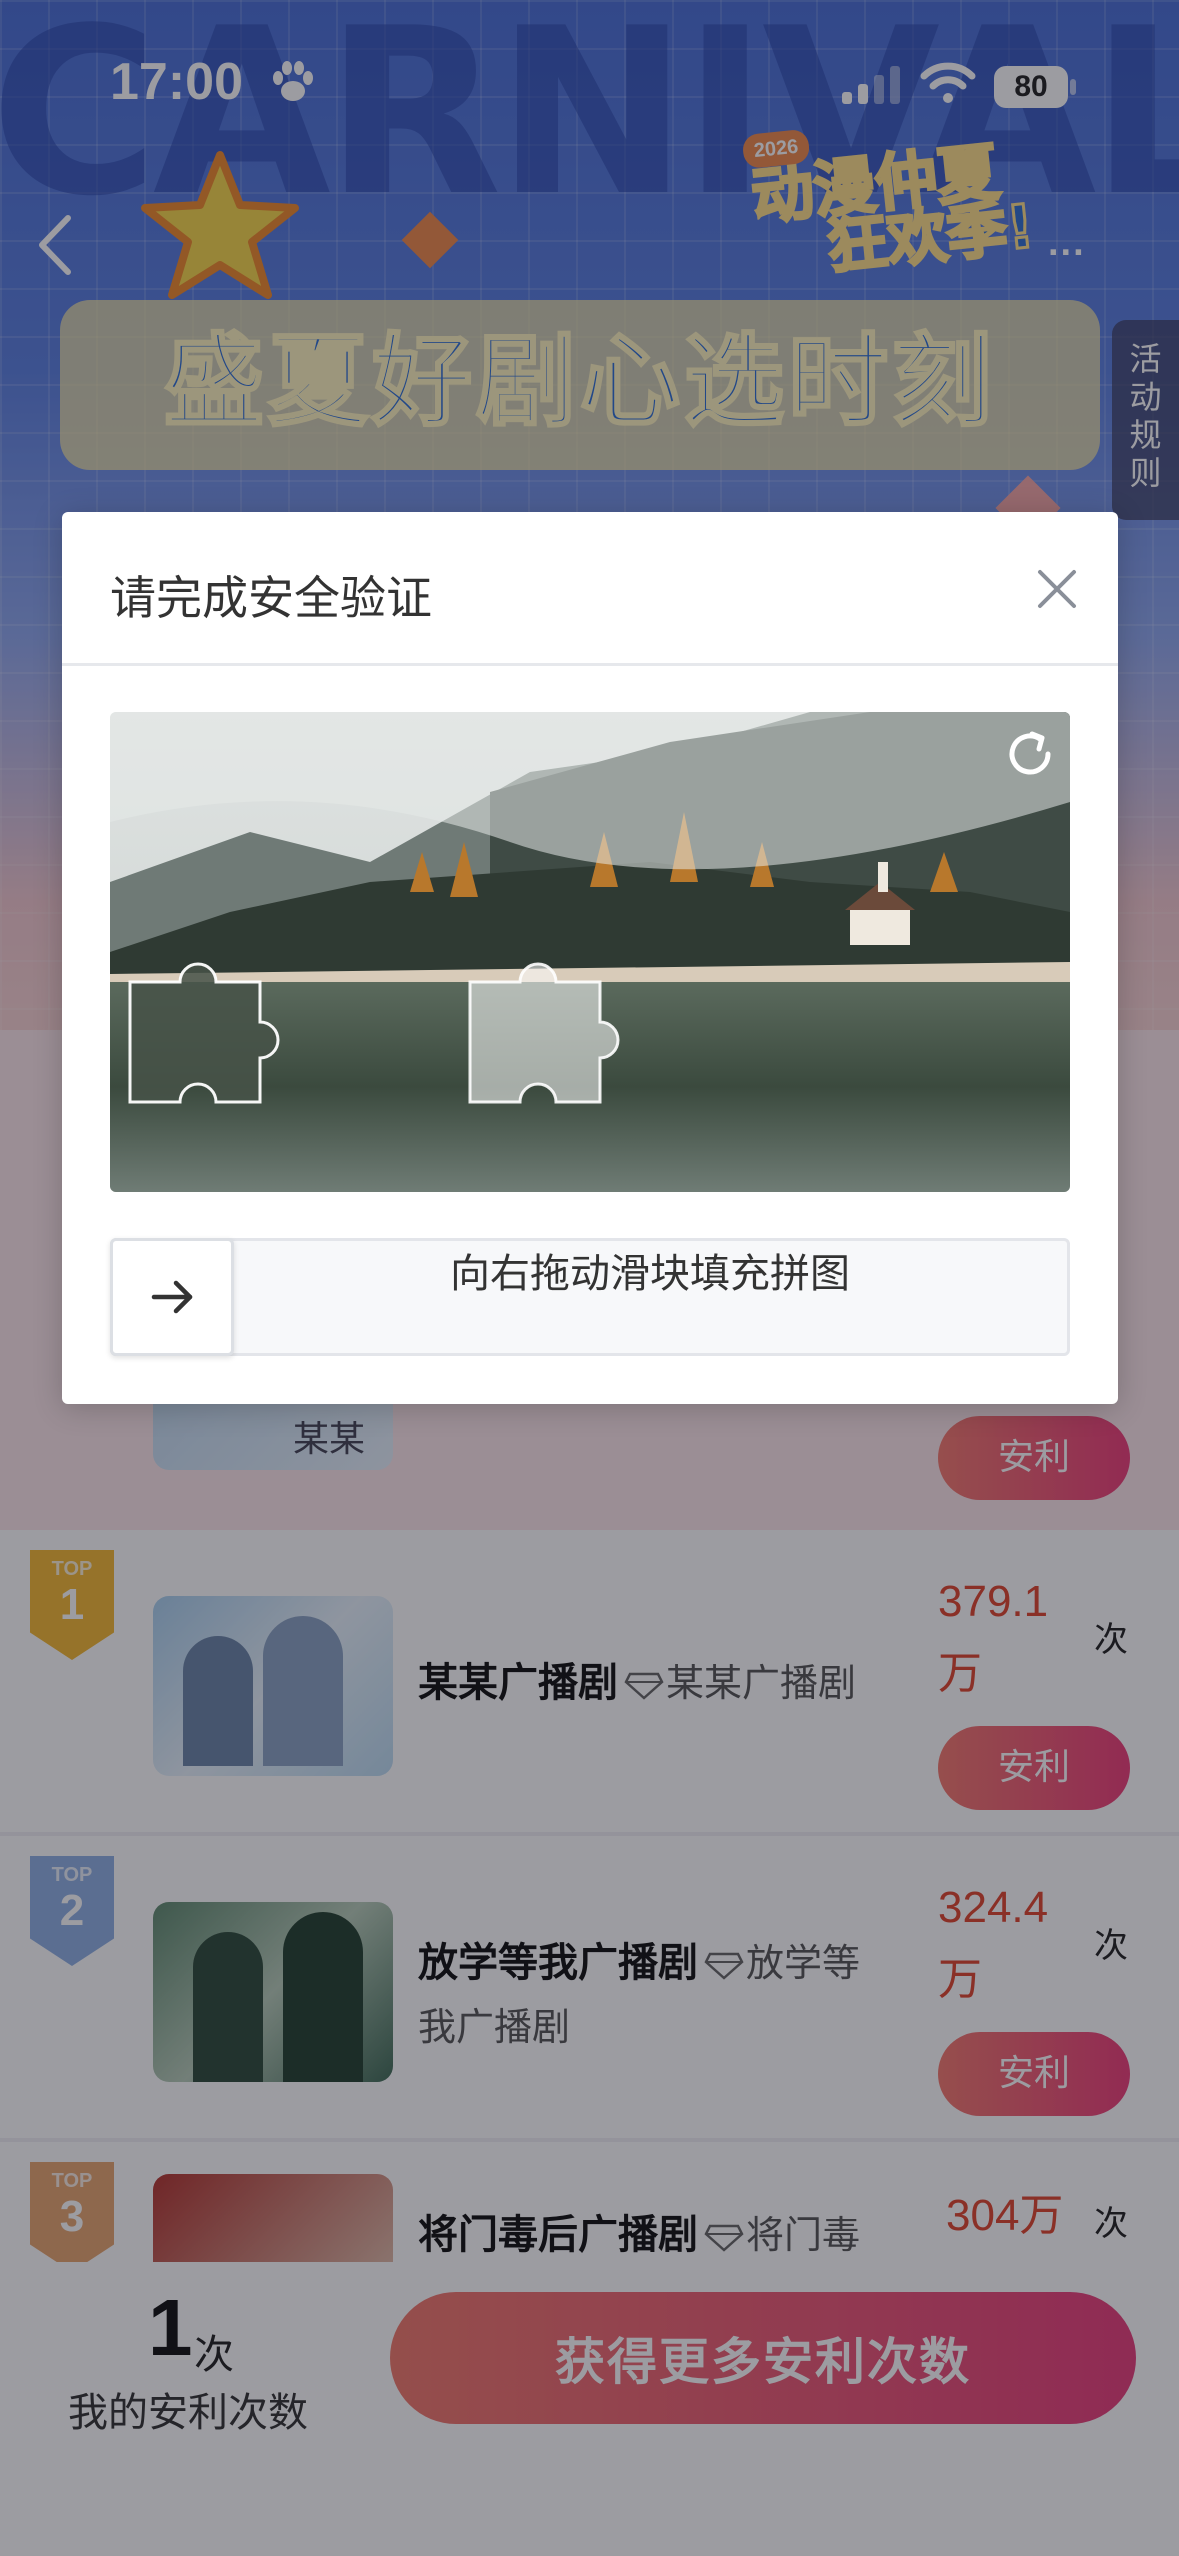 The width and height of the screenshot is (1179, 2556). I want to click on dialog-header: 请完成安全验证, so click(590, 589).